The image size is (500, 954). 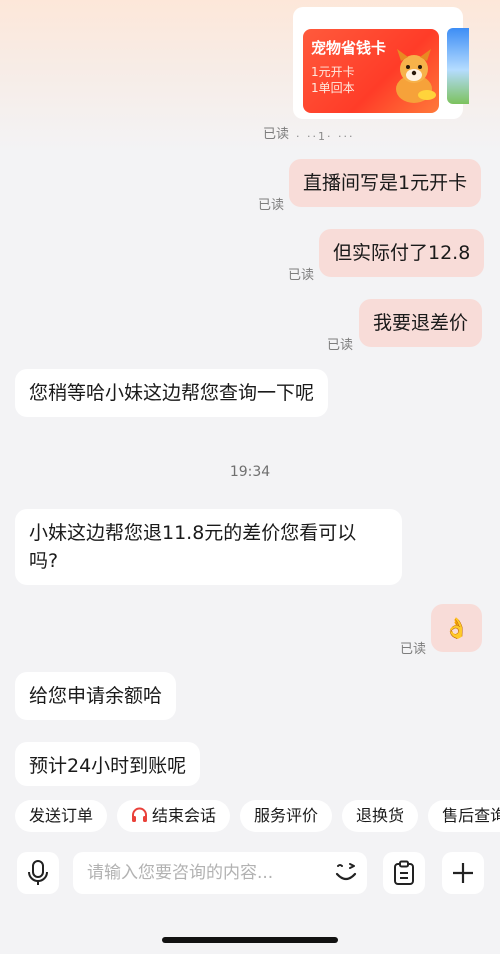 I want to click on next-card-peek, so click(x=458, y=66).